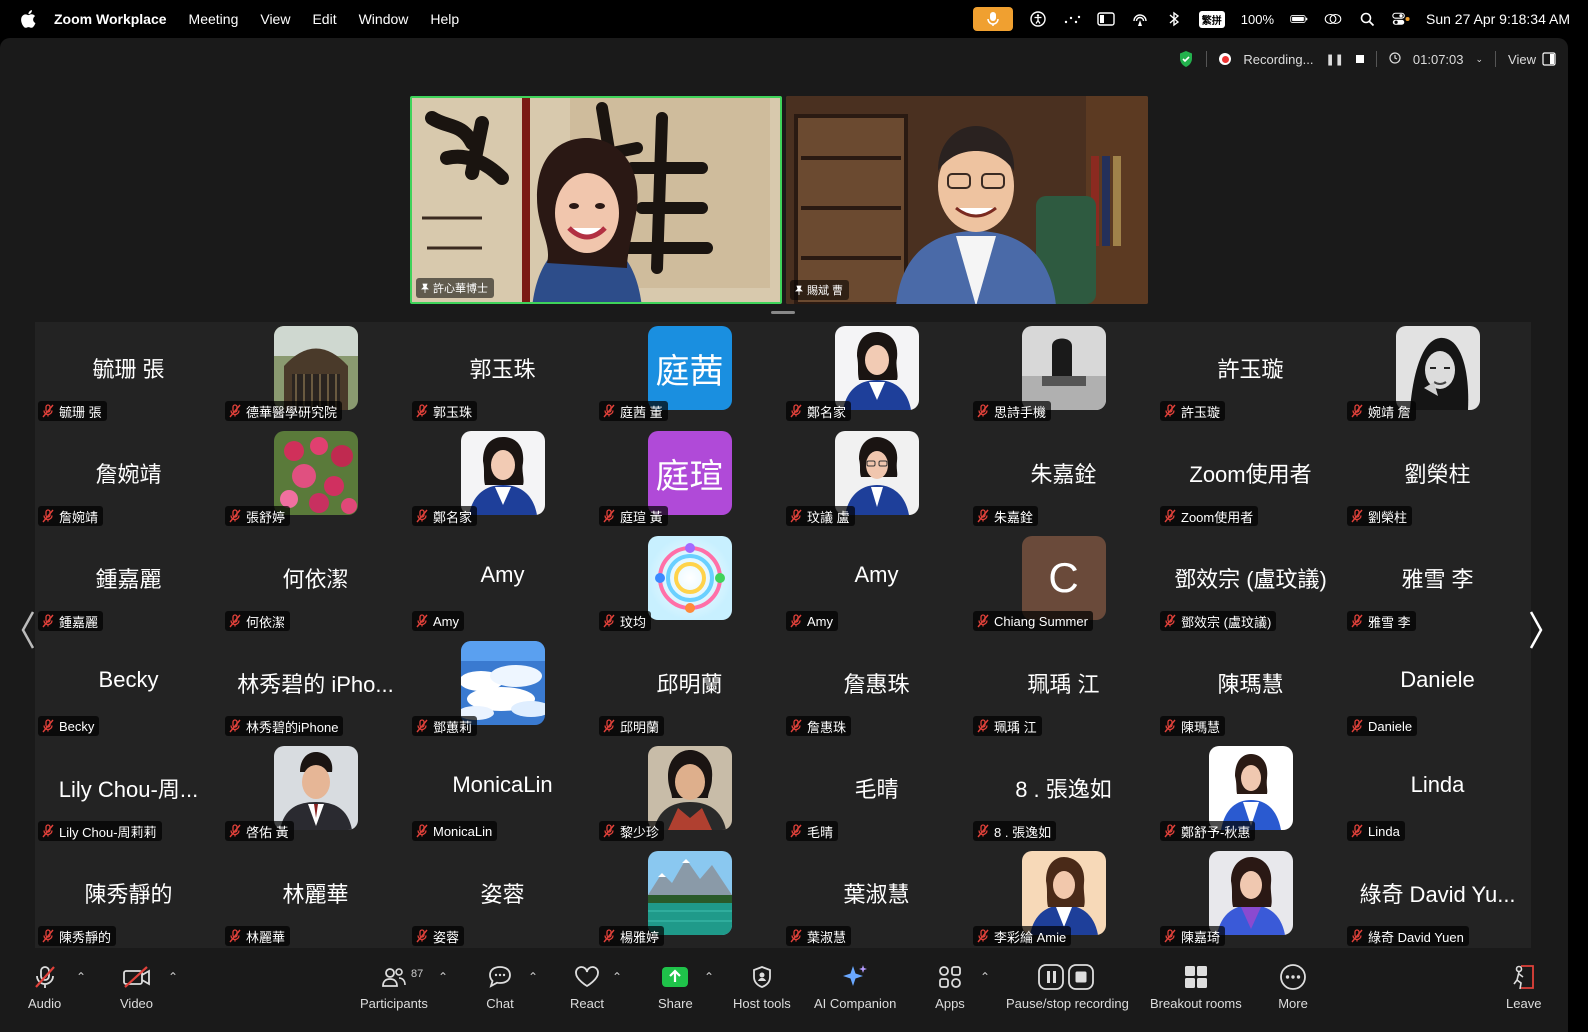 The image size is (1588, 1032). Describe the element at coordinates (110, 19) in the screenshot. I see `menu-app-name: Zoom Workplace` at that location.